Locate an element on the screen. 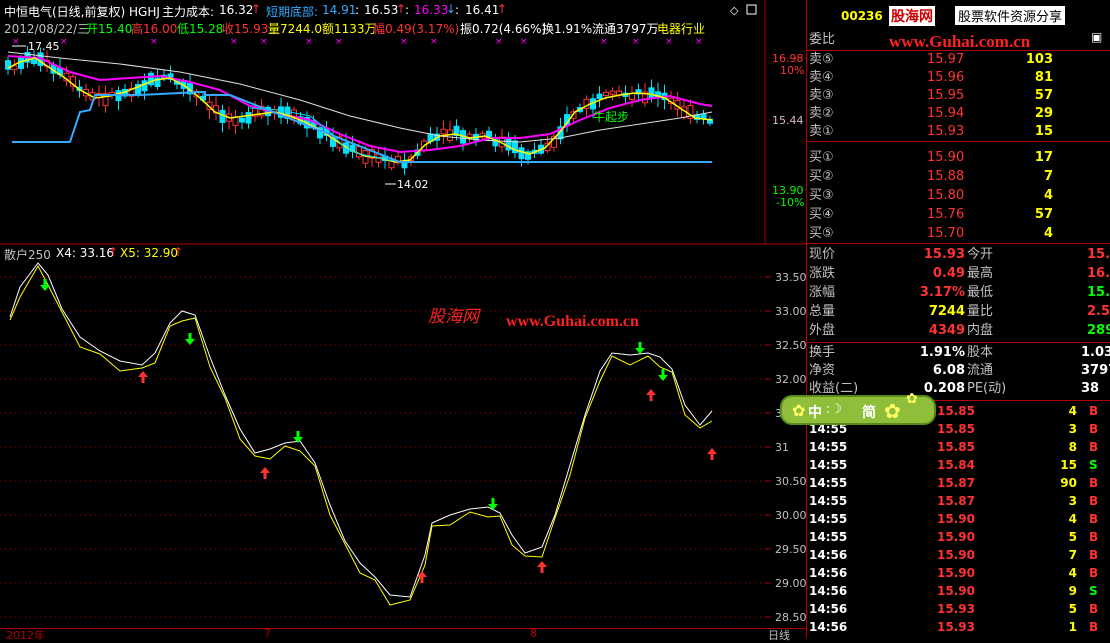 The height and width of the screenshot is (643, 1110). stat-label: 流通 is located at coordinates (980, 370).